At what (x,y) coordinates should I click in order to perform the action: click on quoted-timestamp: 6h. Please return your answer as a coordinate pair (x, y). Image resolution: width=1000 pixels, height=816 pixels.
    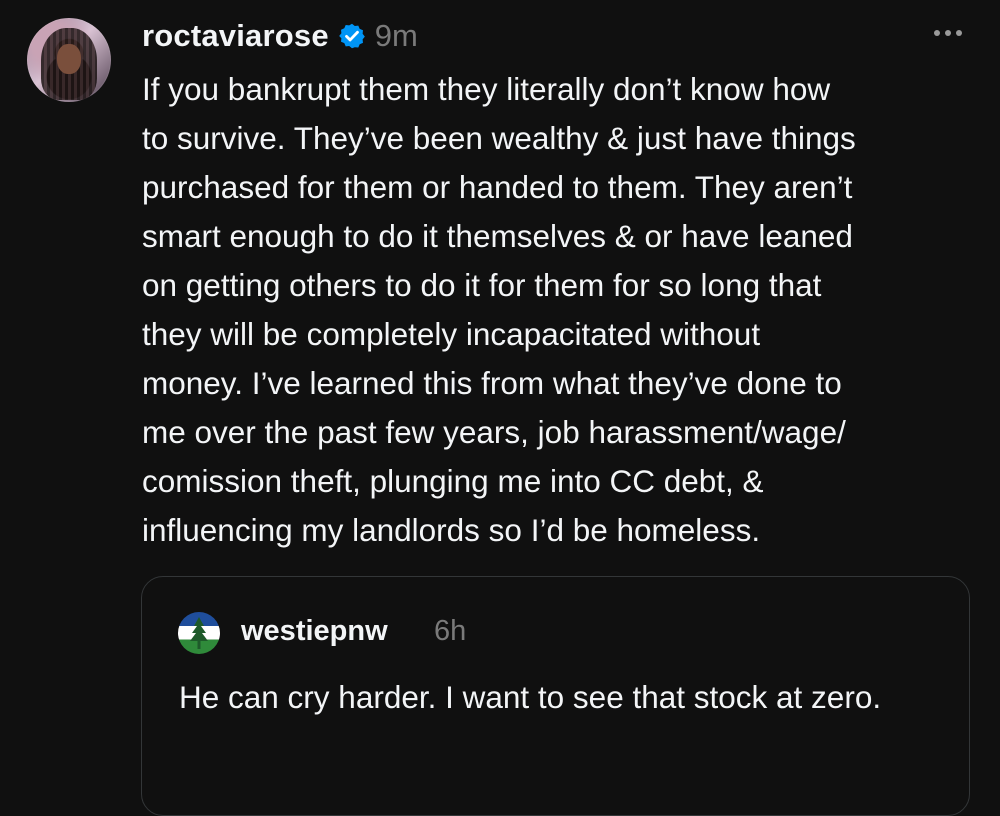
    Looking at the image, I should click on (450, 631).